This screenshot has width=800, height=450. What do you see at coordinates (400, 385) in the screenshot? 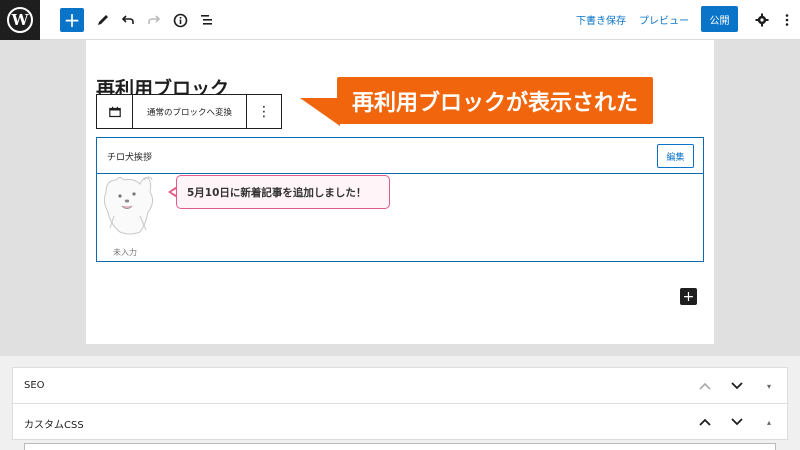
I see `metabox-seo: SEO ▾` at bounding box center [400, 385].